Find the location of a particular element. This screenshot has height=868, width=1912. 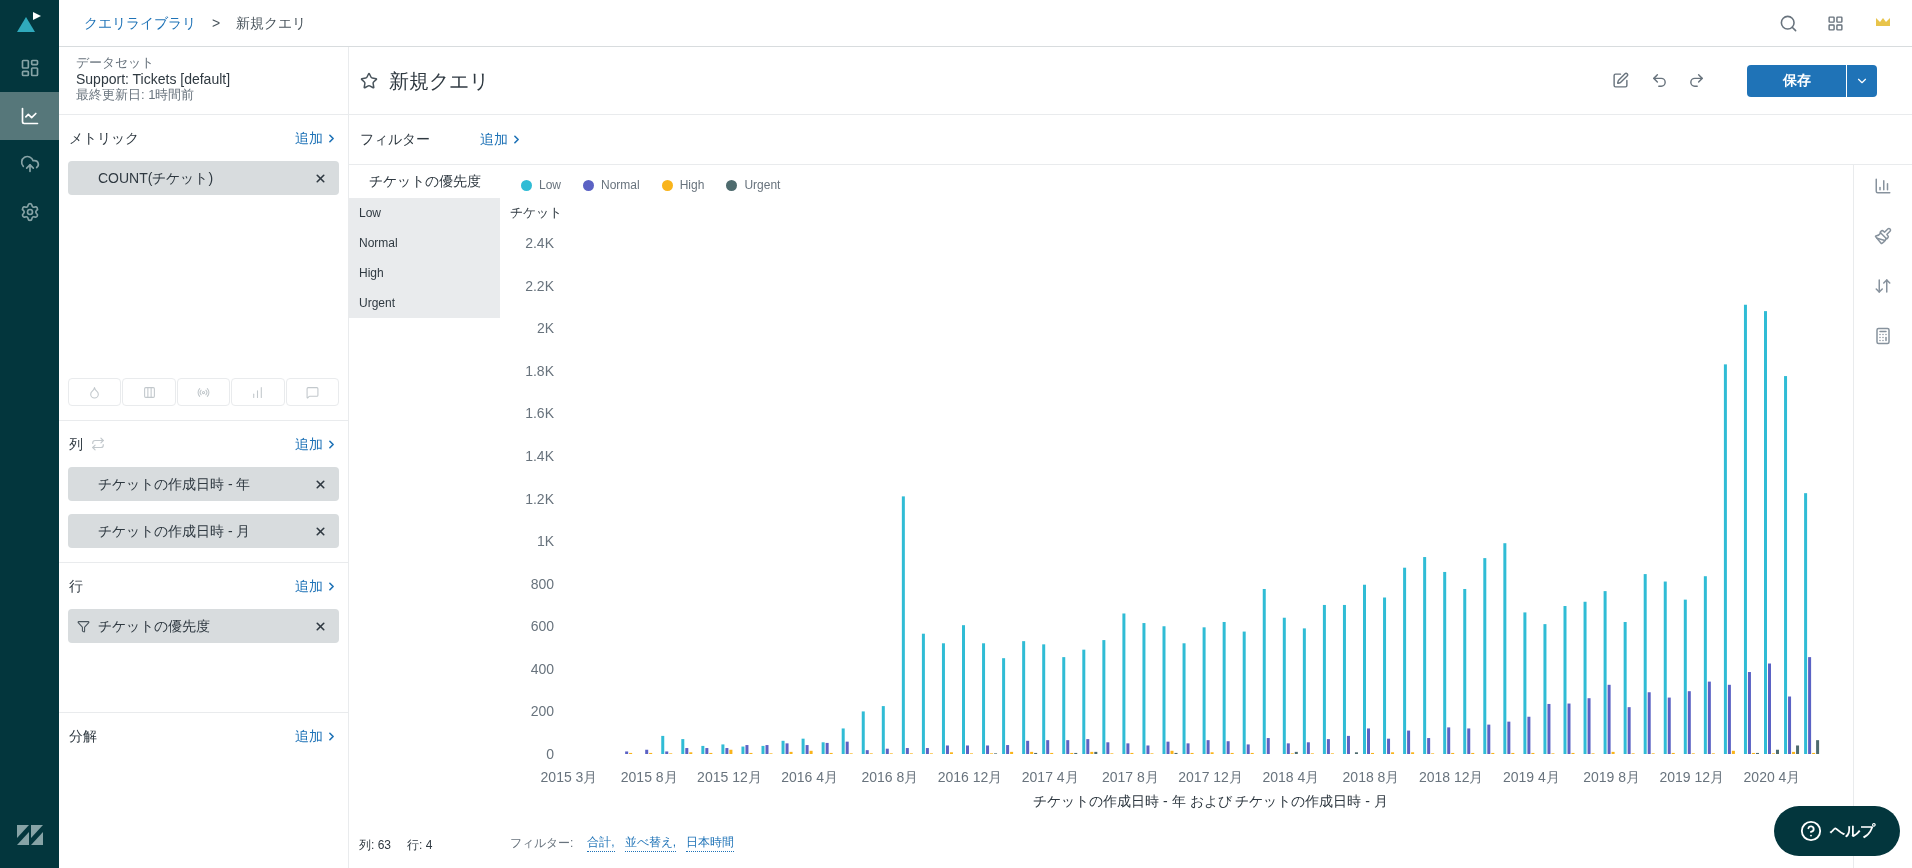

field-chip: チケットの作成日時 - 年 is located at coordinates (203, 484).